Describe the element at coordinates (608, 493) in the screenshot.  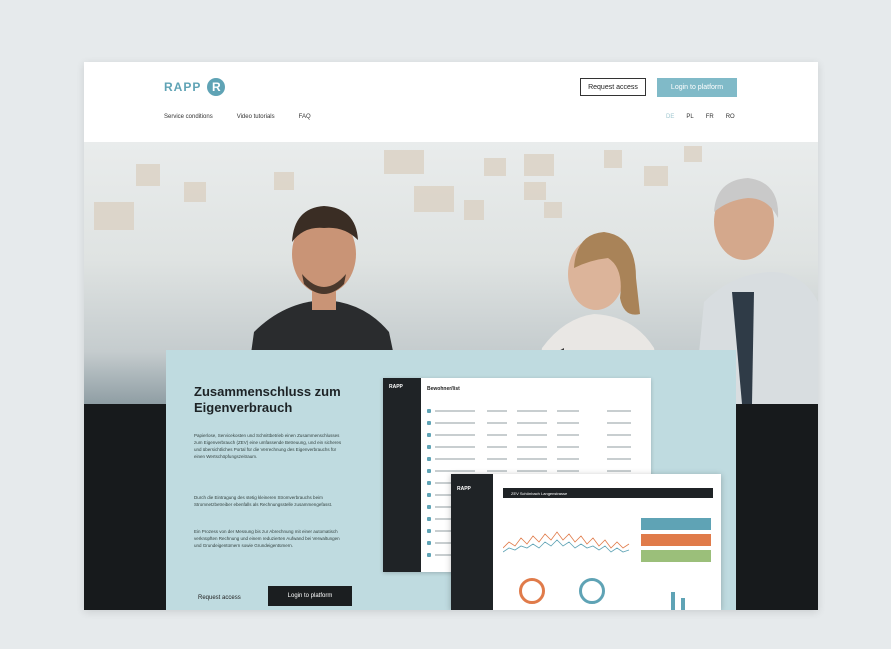
I see `dashboard-header: ZEV Schönbach Langenstrasse` at that location.